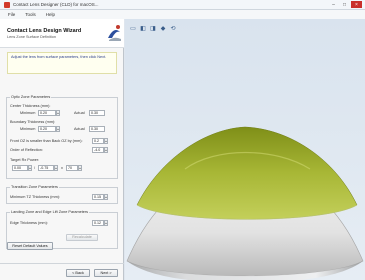 Image resolution: width=365 pixels, height=280 pixels. Describe the element at coordinates (82, 237) in the screenshot. I see `recalculate-button: Recalculate` at that location.